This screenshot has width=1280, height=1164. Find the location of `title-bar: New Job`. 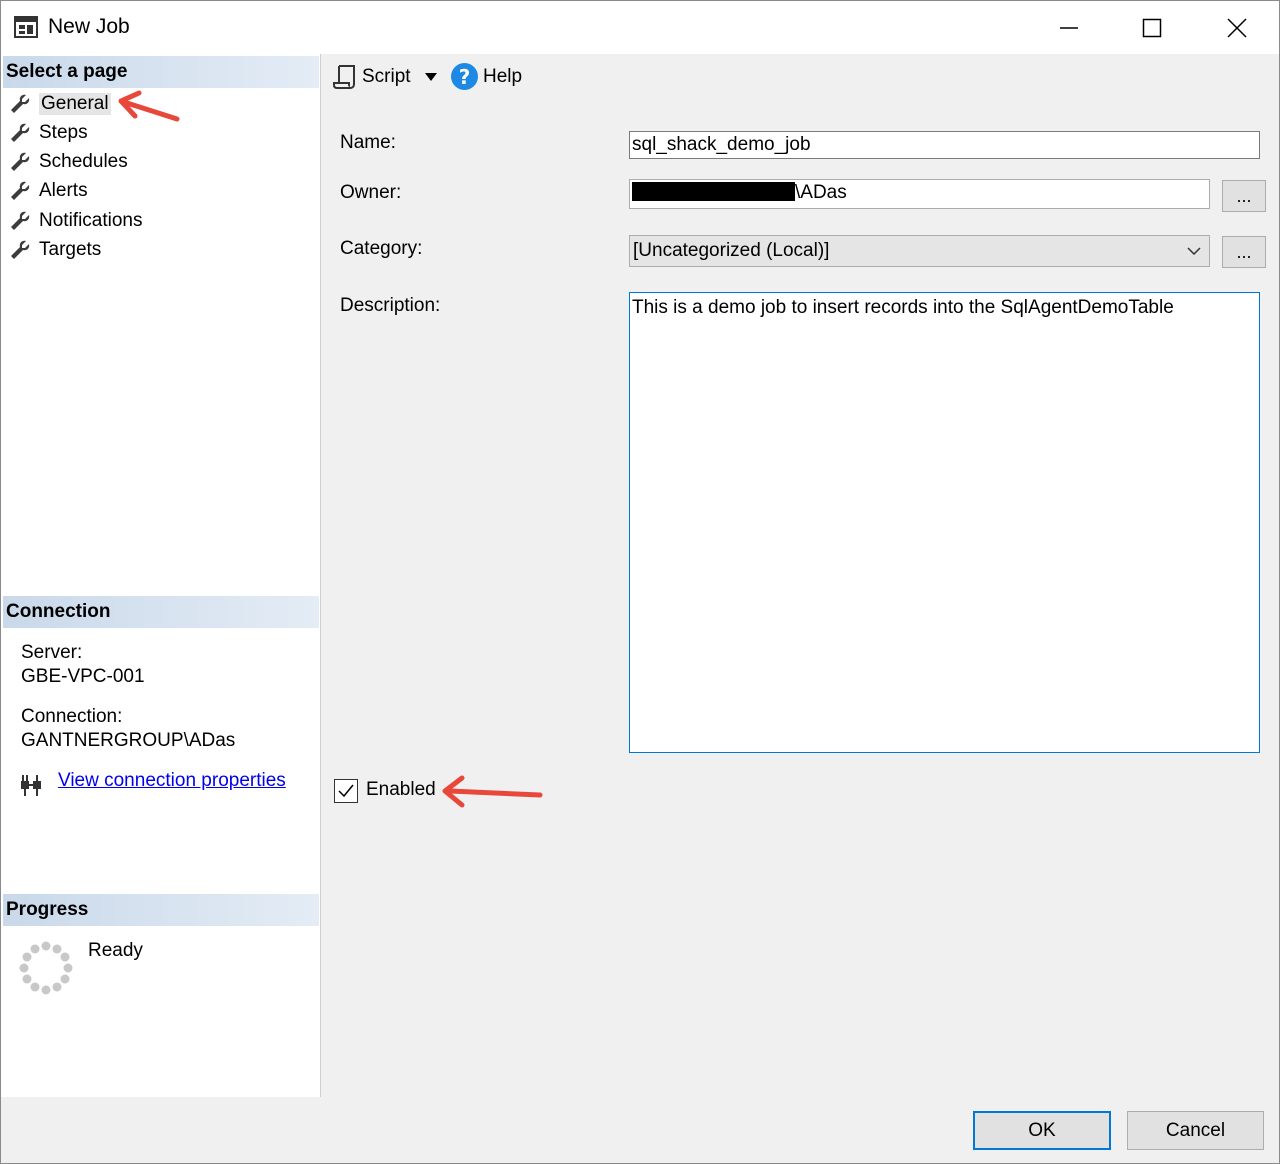

title-bar: New Job is located at coordinates (640, 27).